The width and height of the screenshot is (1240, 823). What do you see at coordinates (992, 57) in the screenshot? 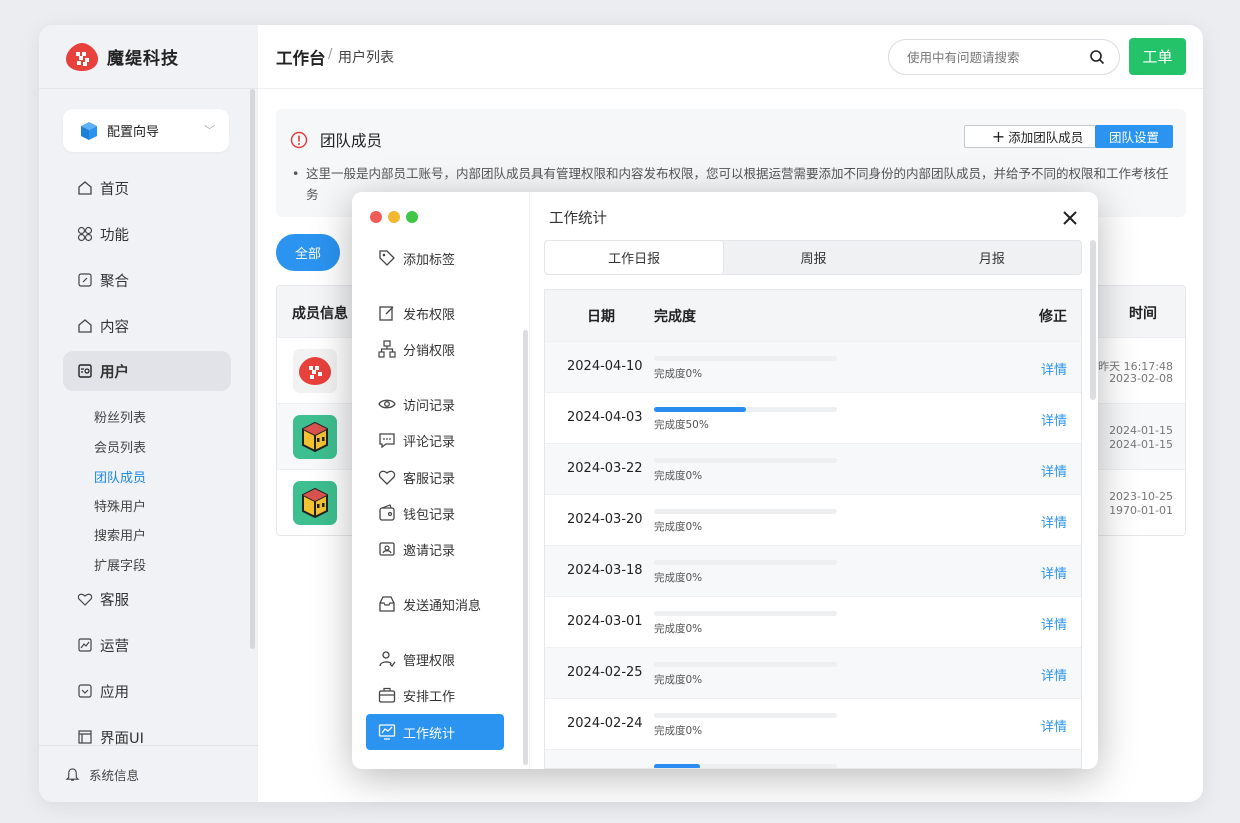
I see `search-input` at bounding box center [992, 57].